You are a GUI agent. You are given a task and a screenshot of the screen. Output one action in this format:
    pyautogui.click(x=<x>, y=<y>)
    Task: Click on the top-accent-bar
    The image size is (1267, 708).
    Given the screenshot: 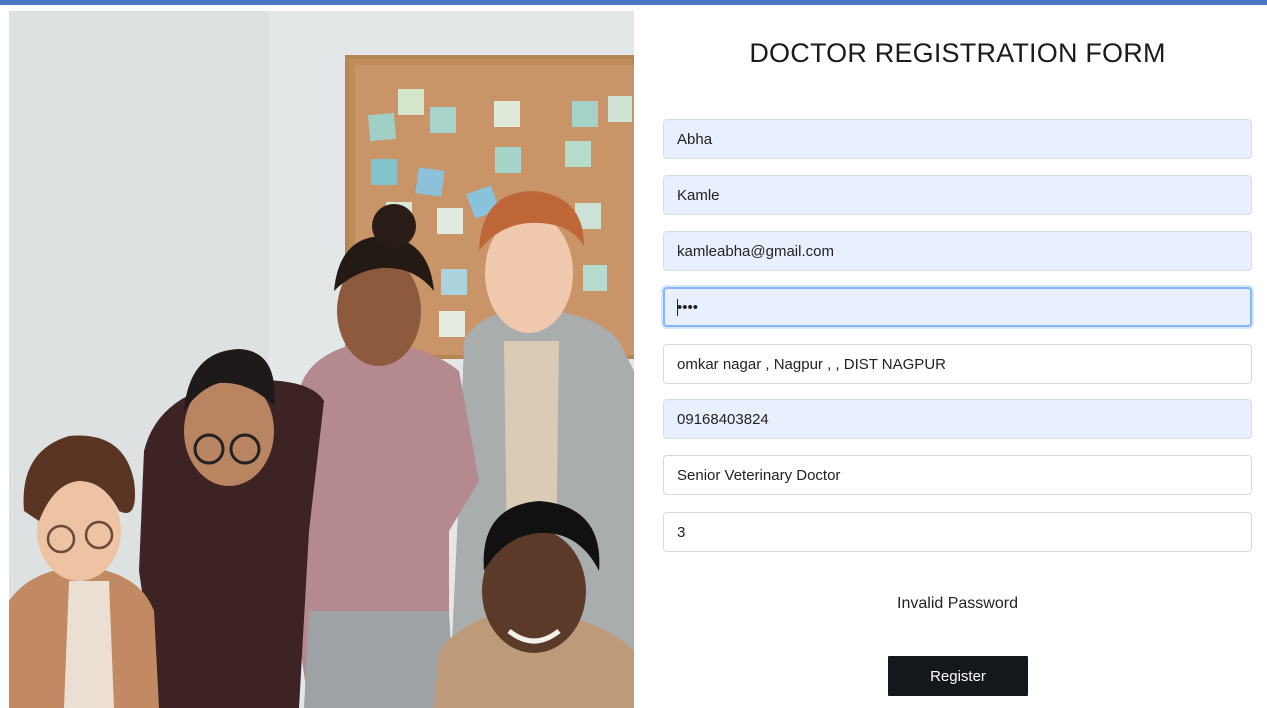 What is the action you would take?
    pyautogui.click(x=633, y=2)
    